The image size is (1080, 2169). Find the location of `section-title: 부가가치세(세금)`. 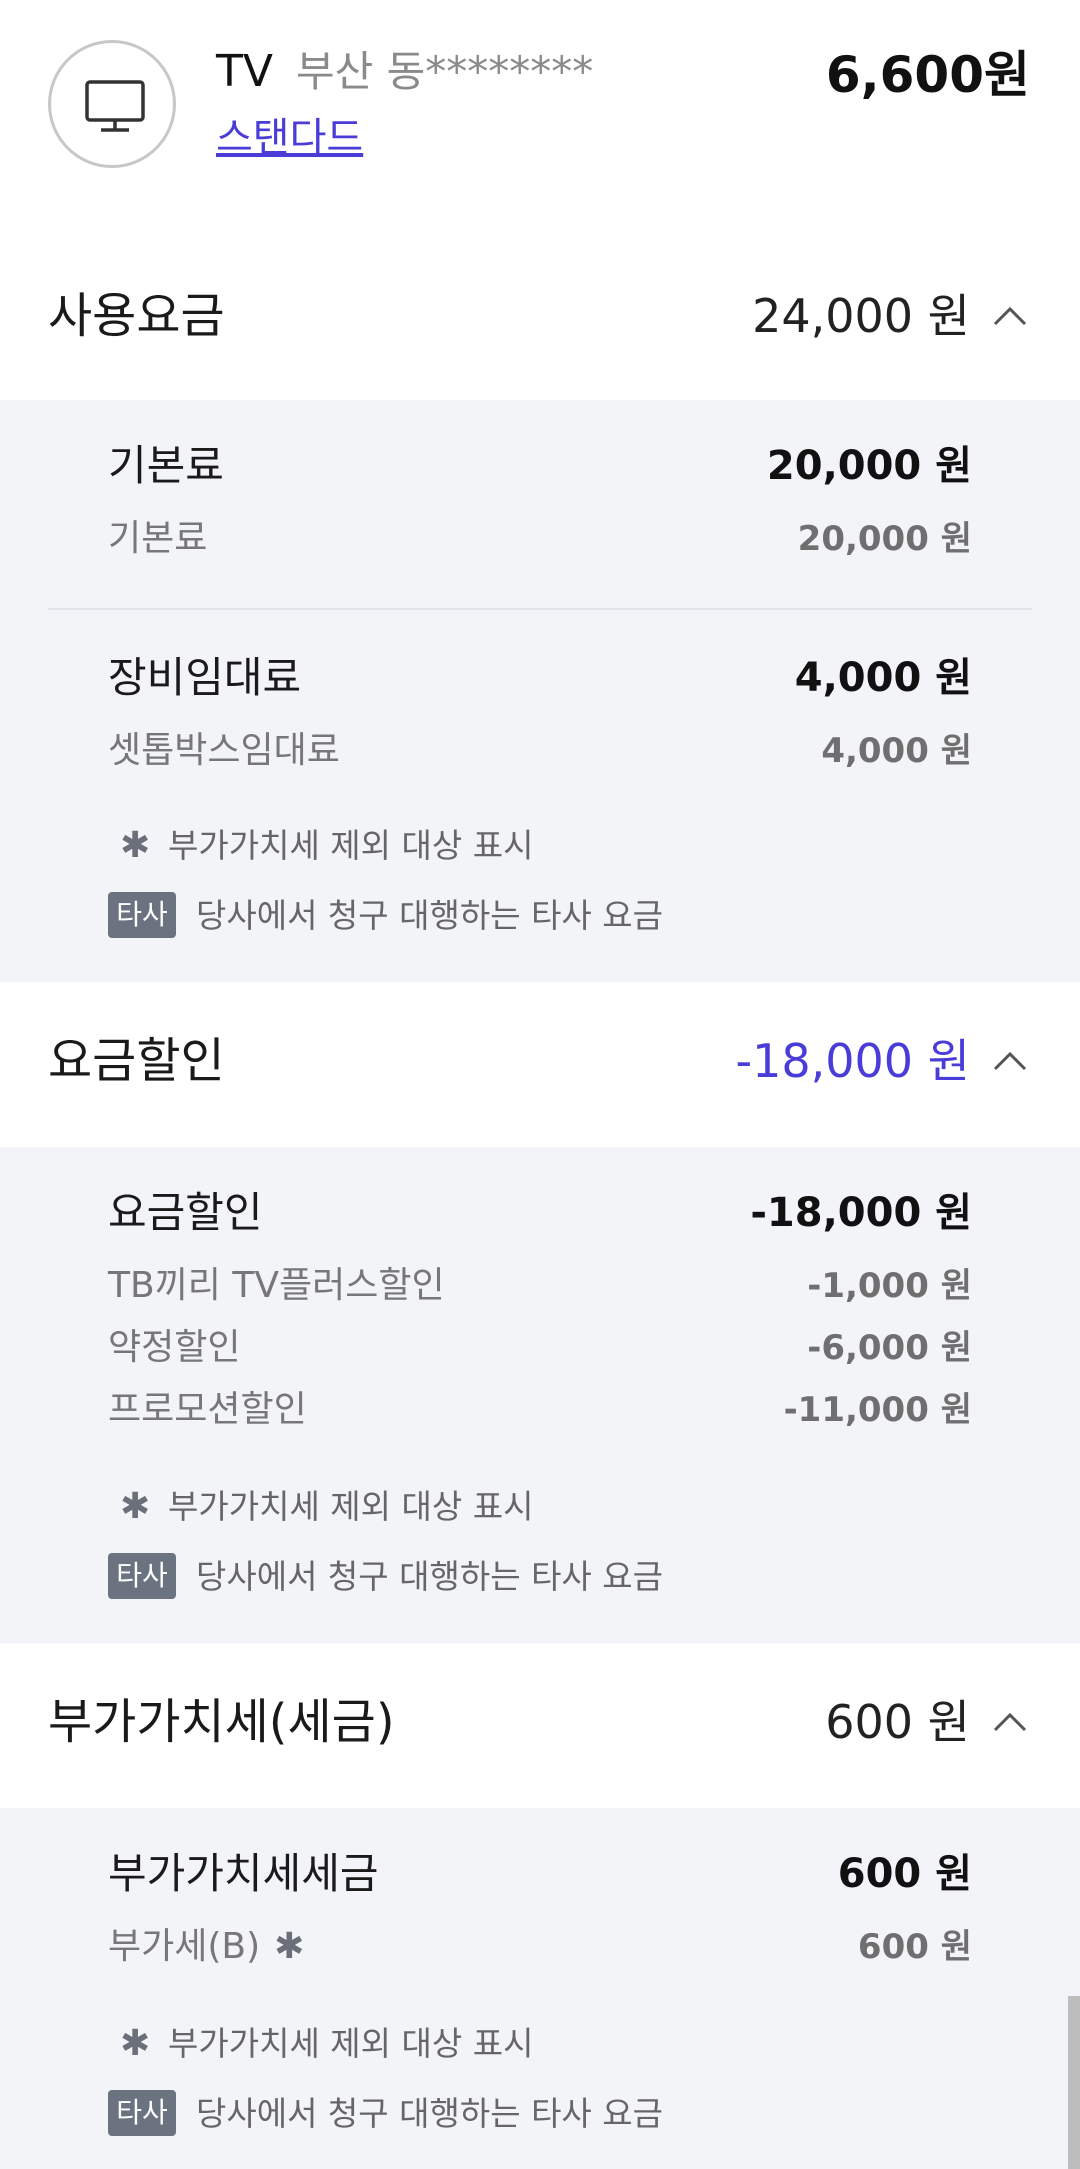

section-title: 부가가치세(세금) is located at coordinates (221, 1722).